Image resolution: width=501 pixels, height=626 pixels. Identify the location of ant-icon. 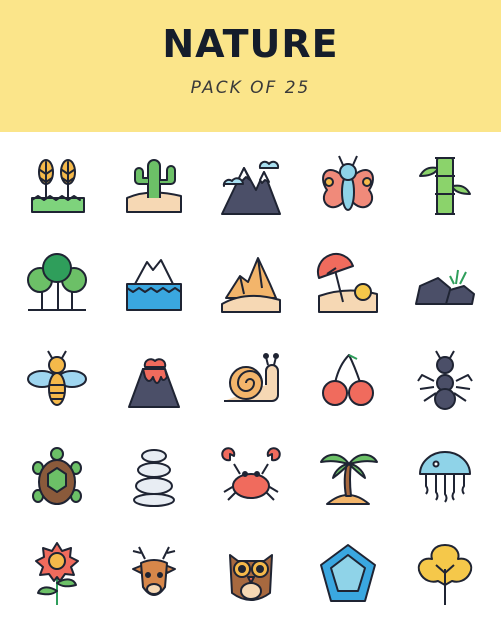
(445, 380).